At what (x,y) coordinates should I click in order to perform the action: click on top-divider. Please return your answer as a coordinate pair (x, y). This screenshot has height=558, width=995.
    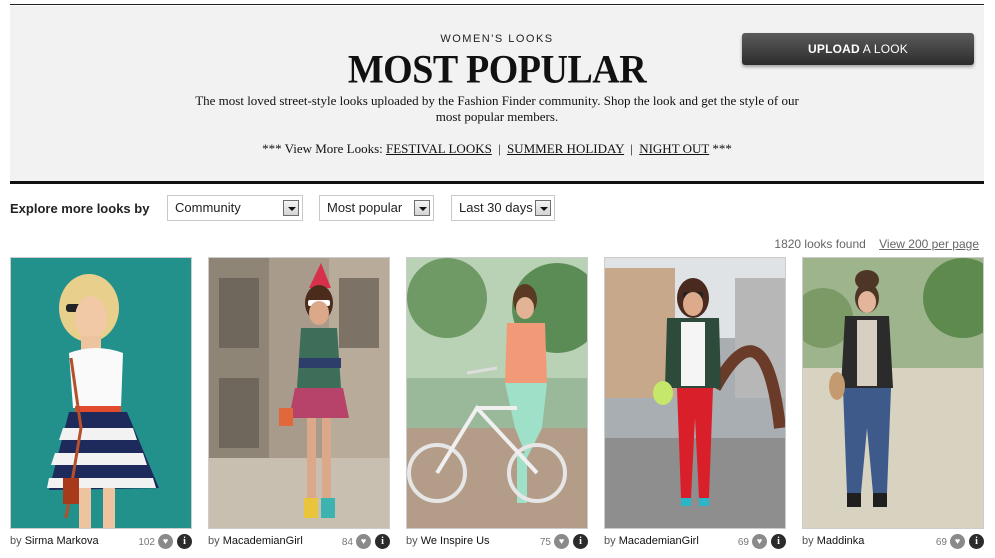
    Looking at the image, I should click on (497, 4).